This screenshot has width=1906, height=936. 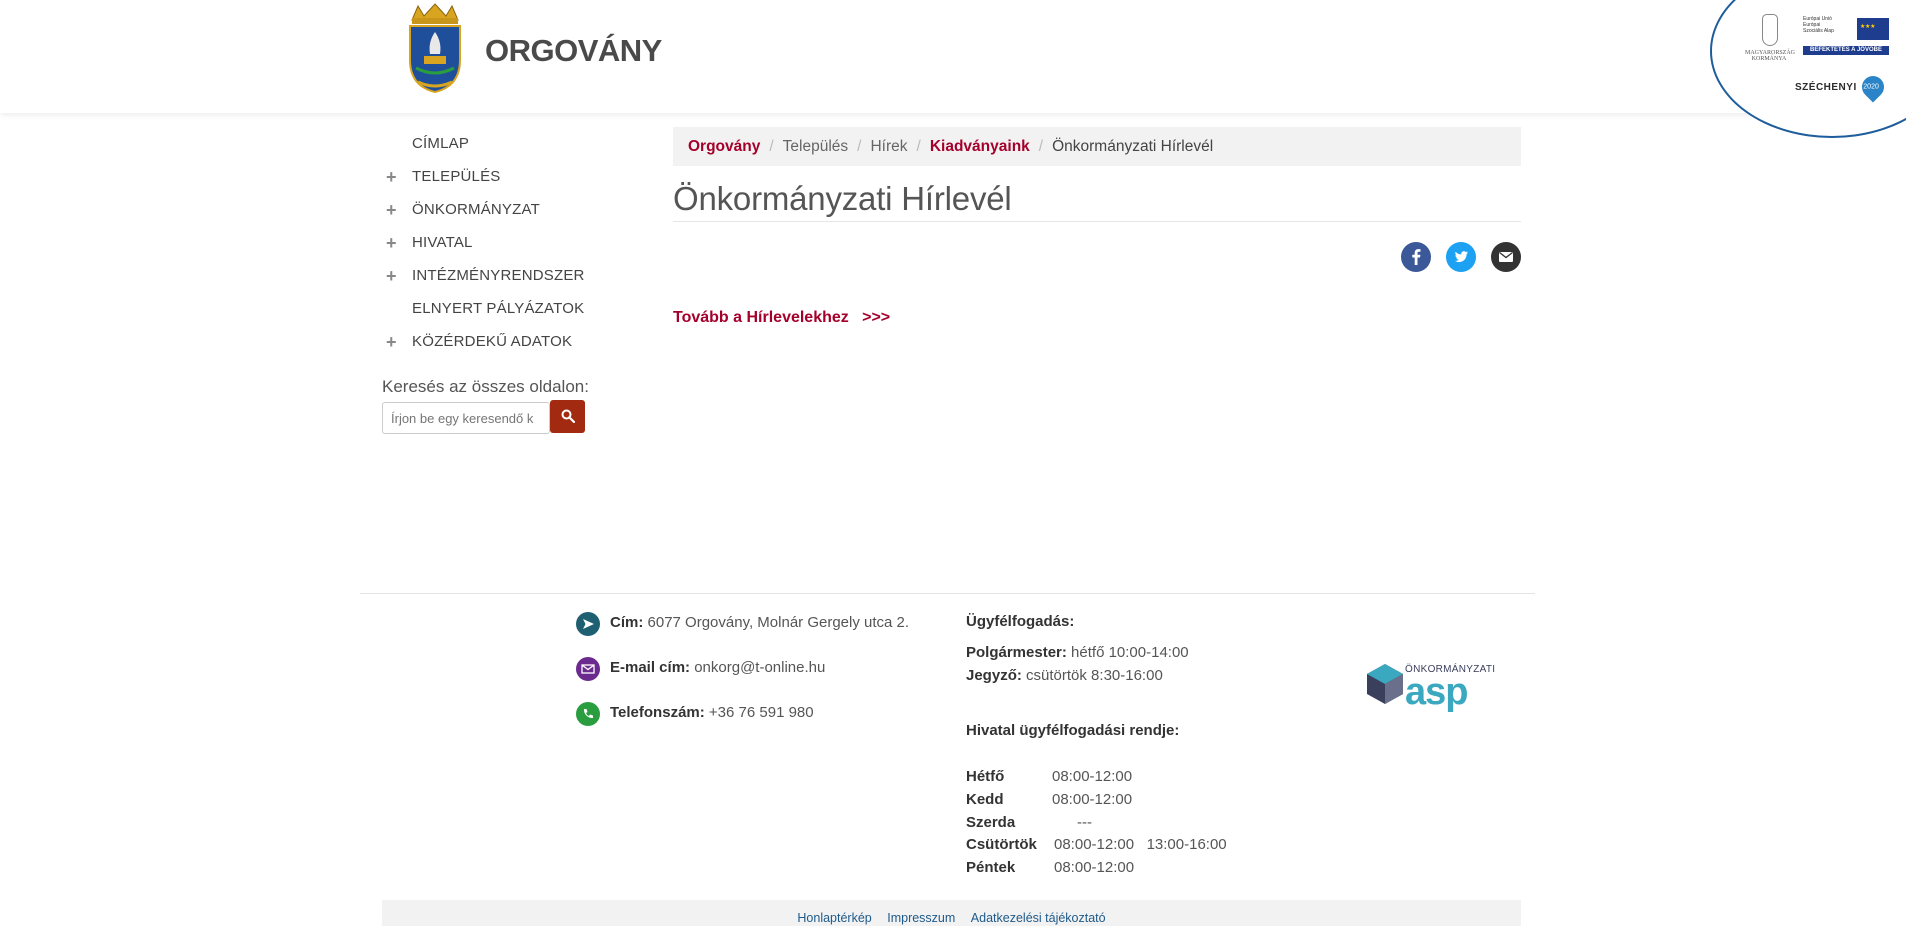 What do you see at coordinates (1133, 146) in the screenshot?
I see `breadcrumb-current: Önkormányzati Hírlevél` at bounding box center [1133, 146].